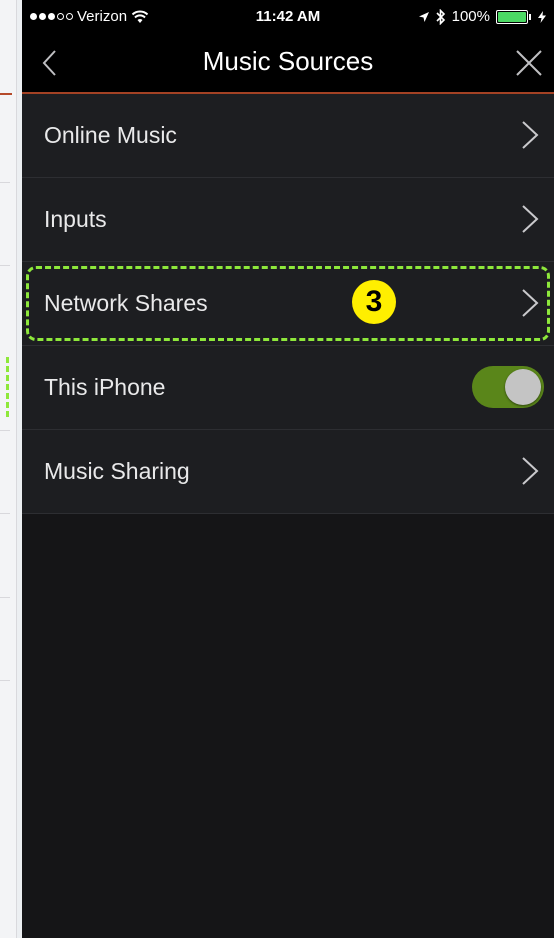 The width and height of the screenshot is (554, 938). I want to click on location-arrow-icon, so click(423, 16).